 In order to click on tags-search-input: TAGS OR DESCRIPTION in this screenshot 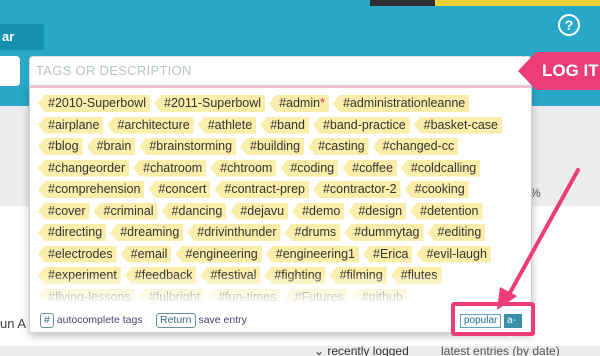, I will do `click(280, 71)`.